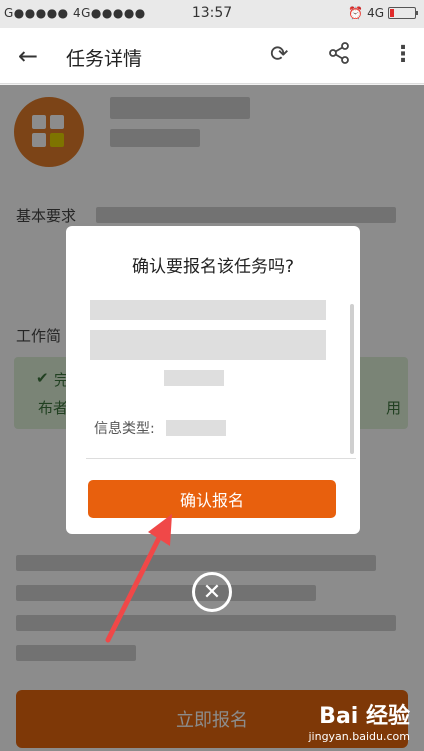 The height and width of the screenshot is (751, 424). I want to click on close-icon: ✕, so click(212, 592).